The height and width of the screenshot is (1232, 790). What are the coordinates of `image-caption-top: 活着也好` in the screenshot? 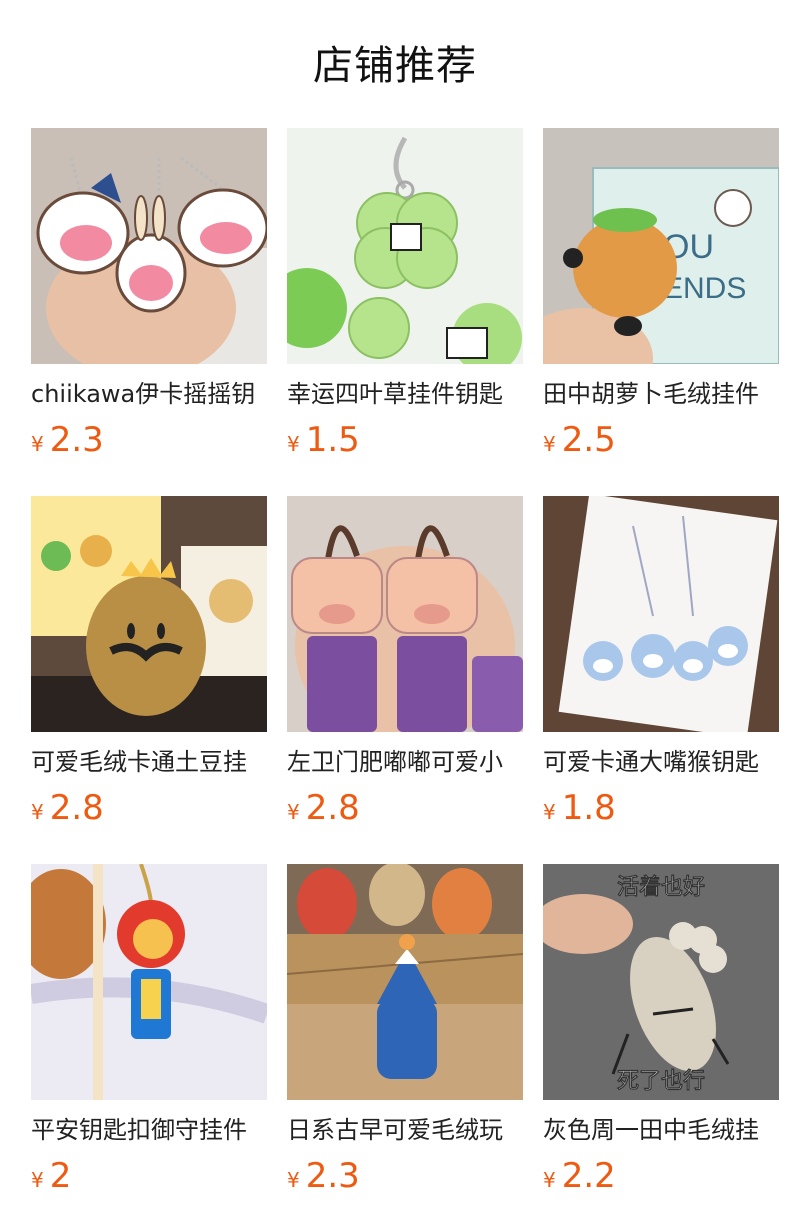 It's located at (661, 887).